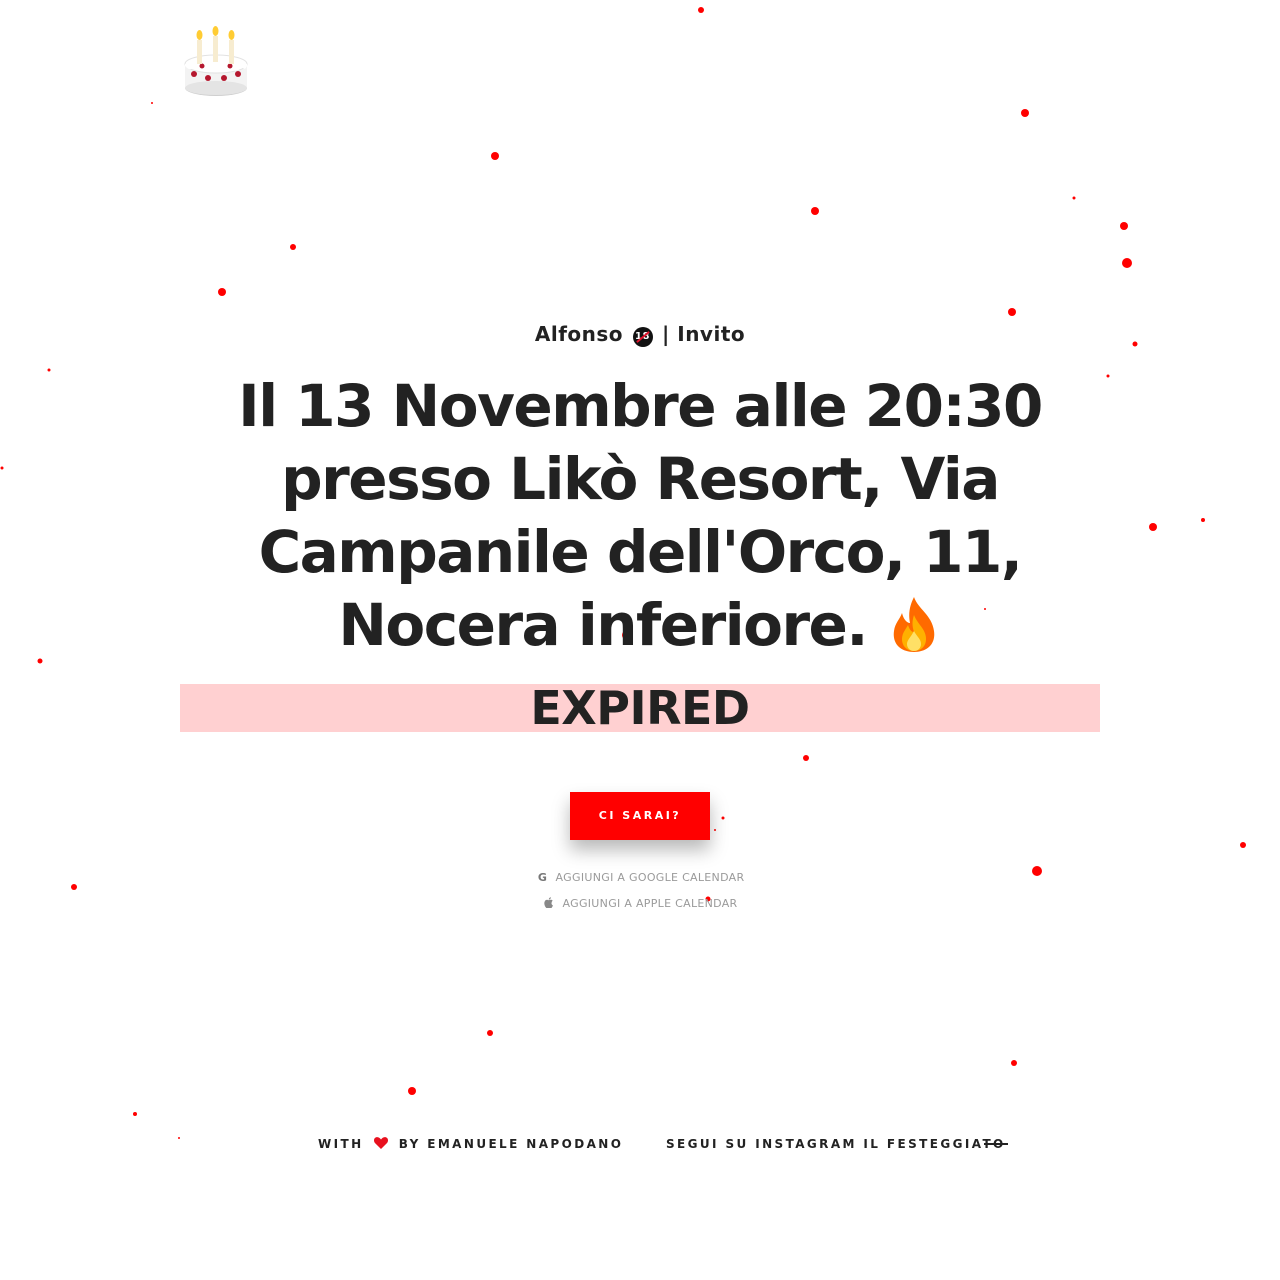 The height and width of the screenshot is (1280, 1280). Describe the element at coordinates (650, 903) in the screenshot. I see `apple-calendar-label: AGGIUNGI A APPLE CALENDAR` at that location.